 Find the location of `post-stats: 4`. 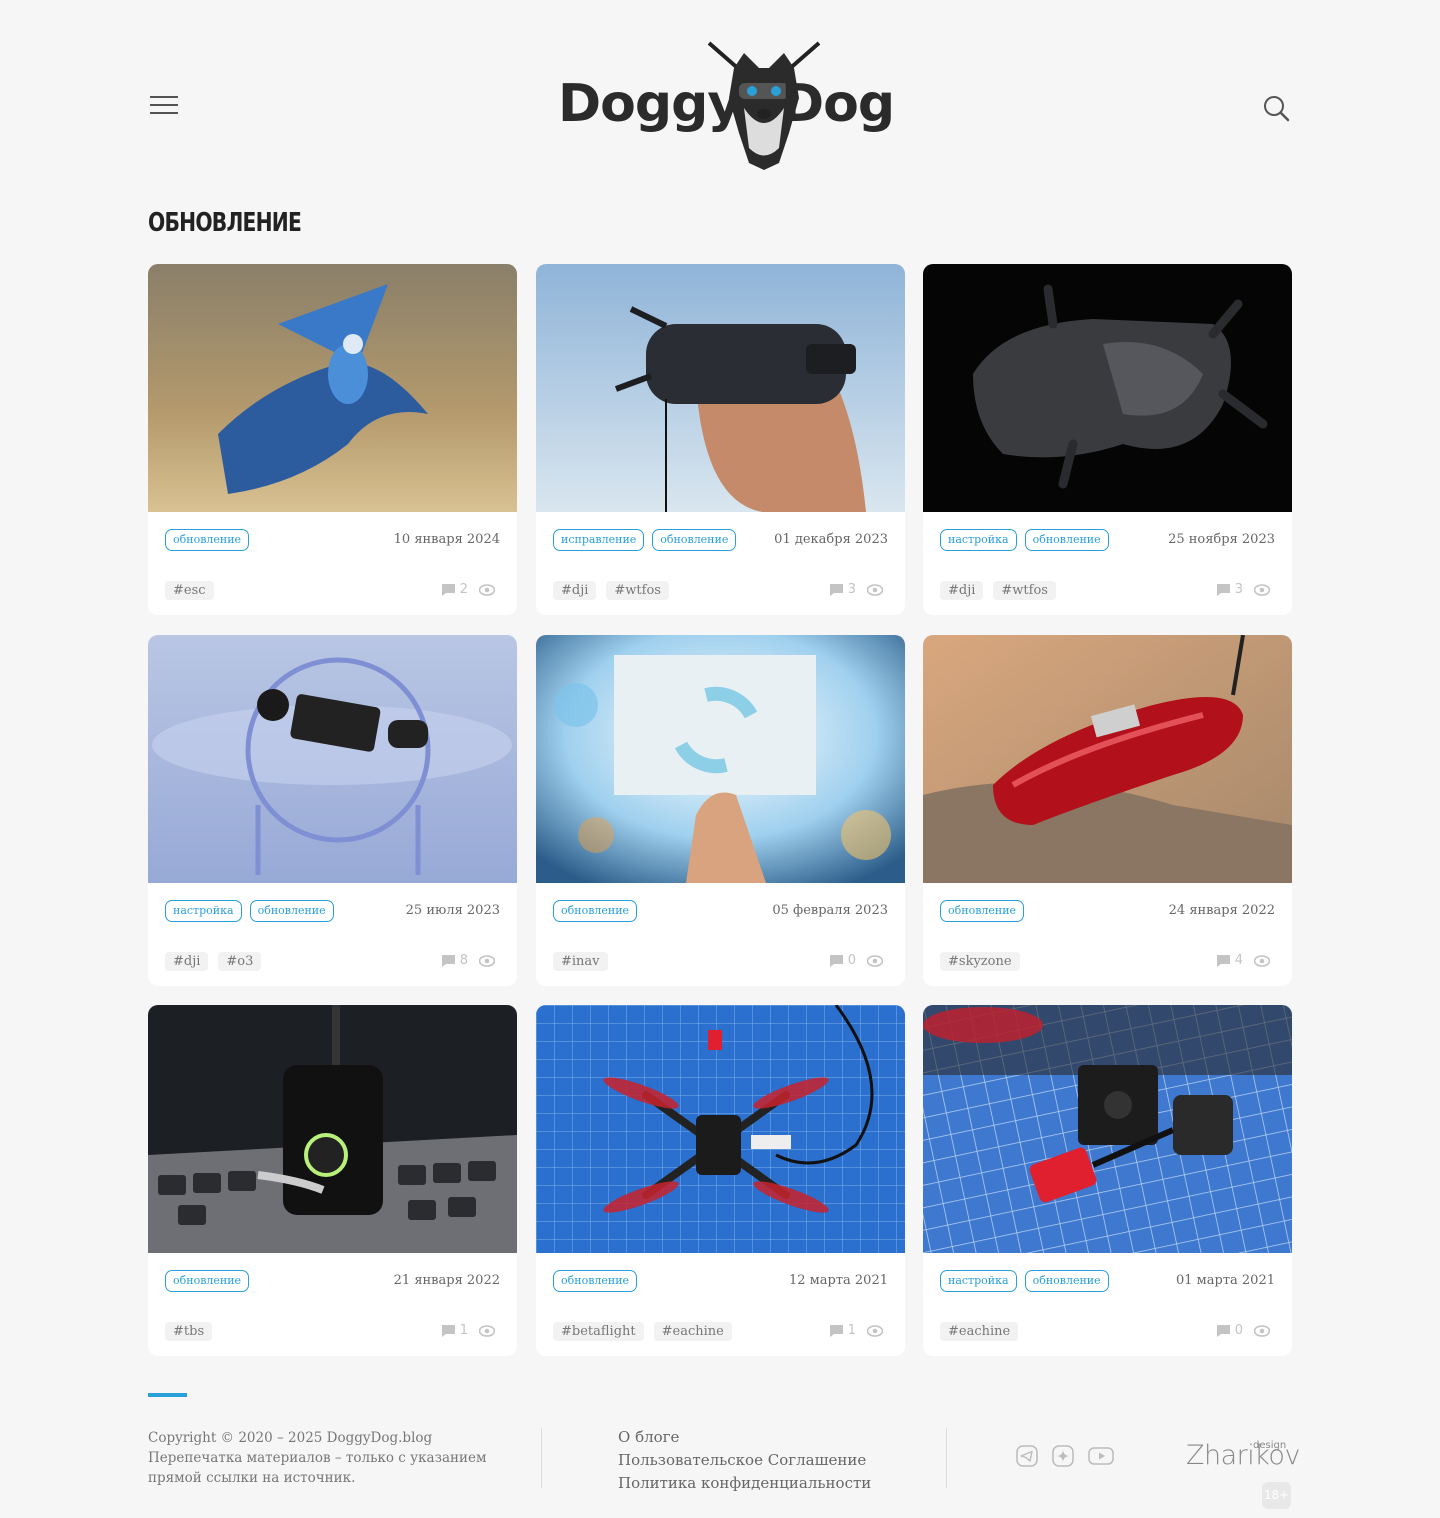

post-stats: 4 is located at coordinates (1243, 960).